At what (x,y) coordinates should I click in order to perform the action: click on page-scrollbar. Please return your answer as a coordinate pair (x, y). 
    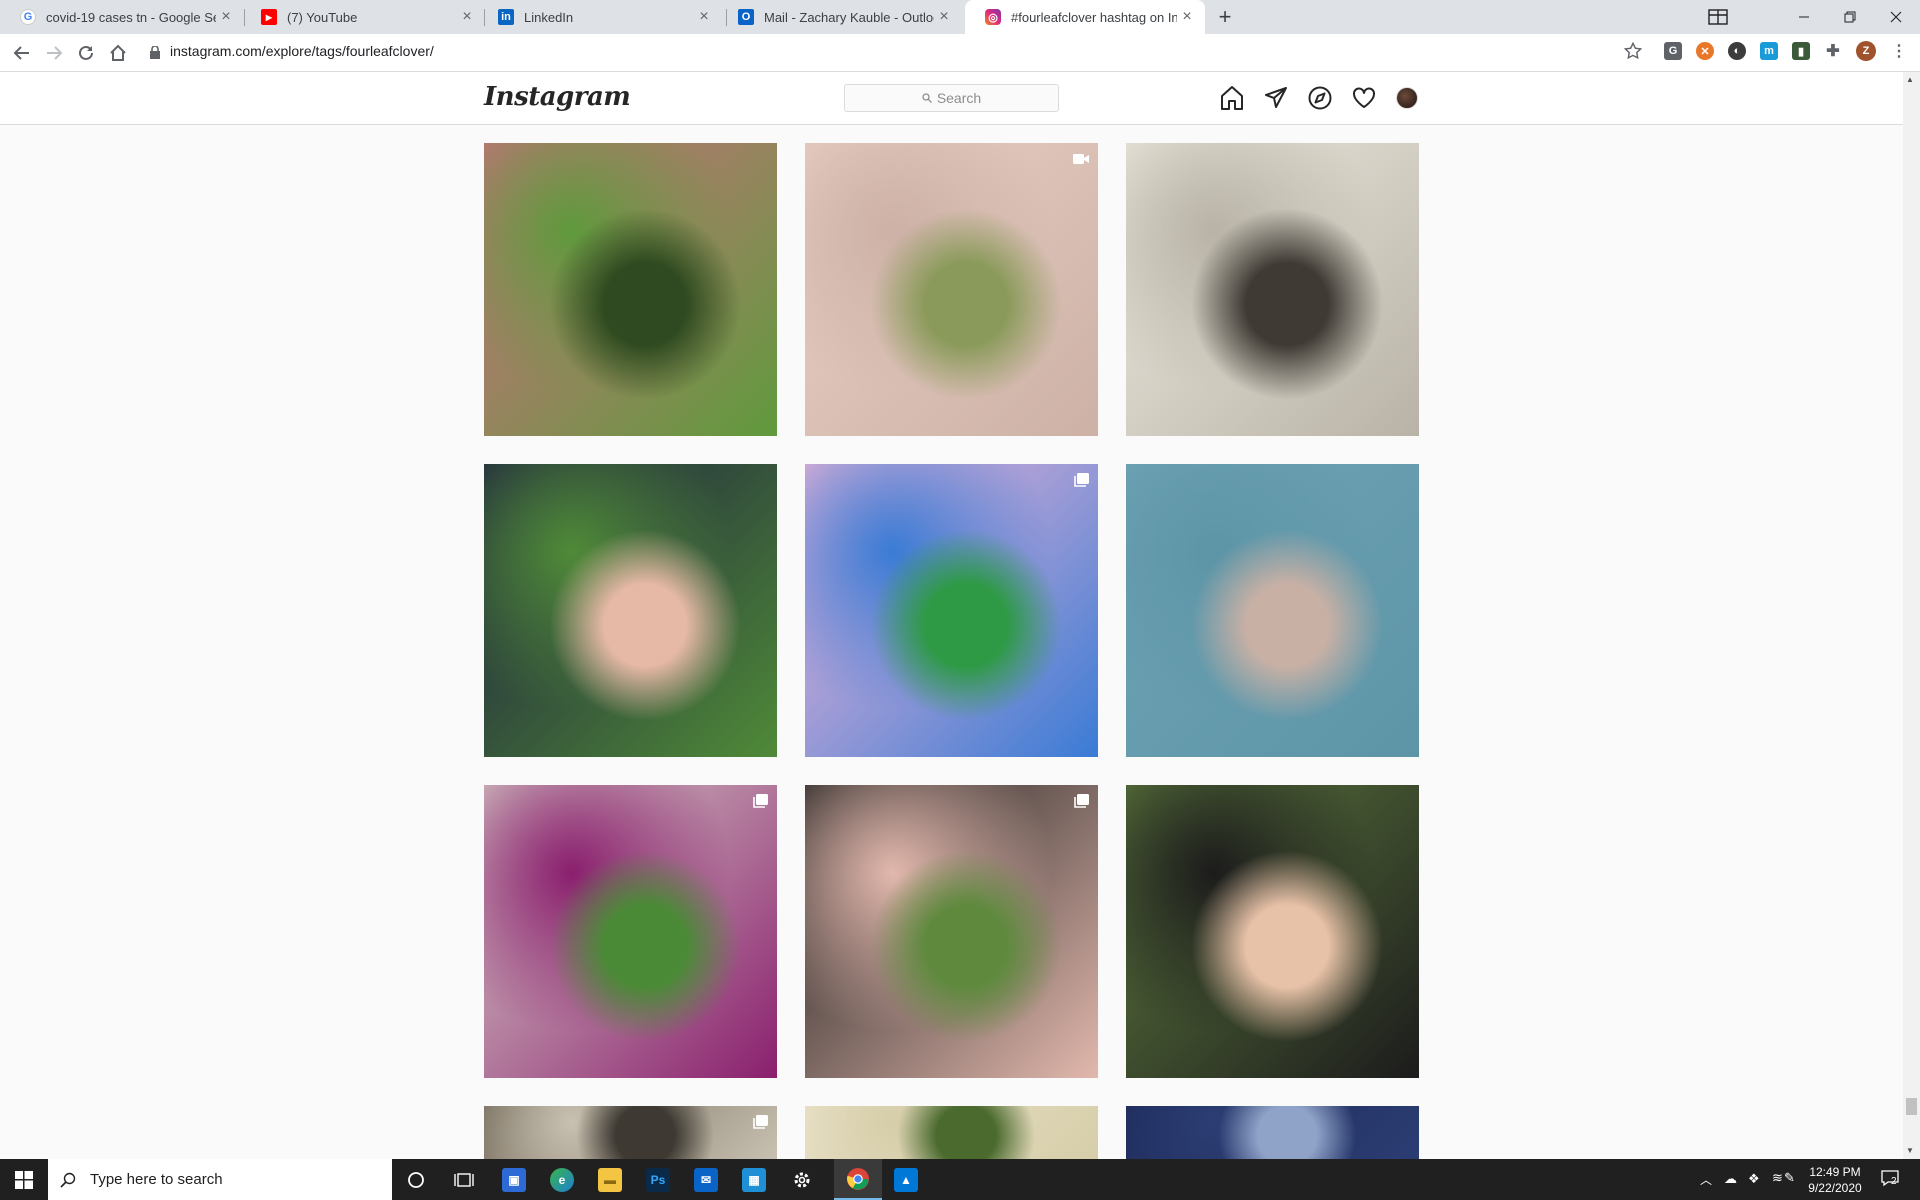
    Looking at the image, I should click on (1911, 615).